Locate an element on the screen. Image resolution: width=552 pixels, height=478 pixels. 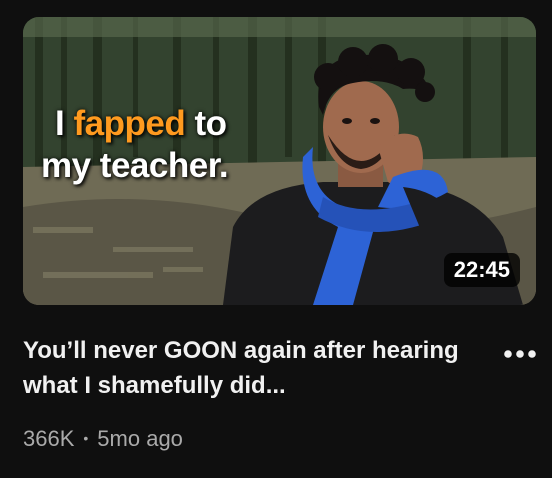
caption-suffix: to is located at coordinates (210, 123).